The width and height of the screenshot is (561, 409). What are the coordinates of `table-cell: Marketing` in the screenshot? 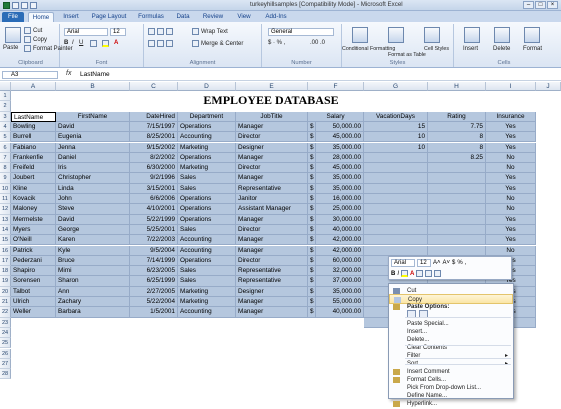 It's located at (207, 291).